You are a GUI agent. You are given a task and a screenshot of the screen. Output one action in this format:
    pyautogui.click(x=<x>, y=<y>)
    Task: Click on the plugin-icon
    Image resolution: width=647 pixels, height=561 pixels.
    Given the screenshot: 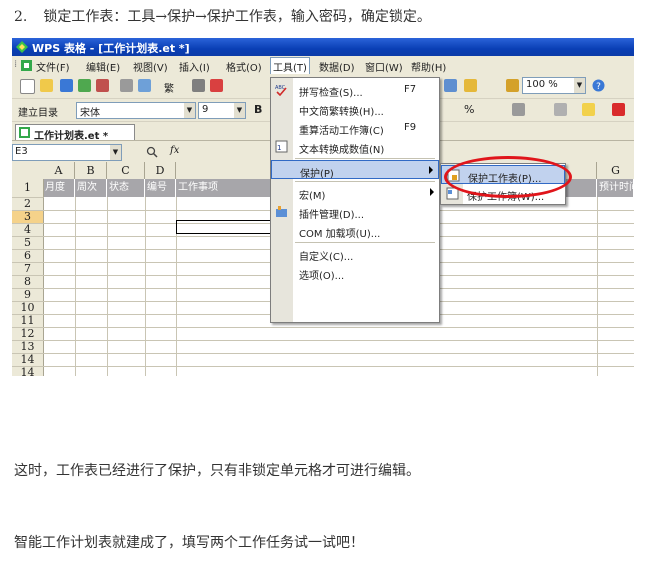 What is the action you would take?
    pyautogui.click(x=281, y=211)
    